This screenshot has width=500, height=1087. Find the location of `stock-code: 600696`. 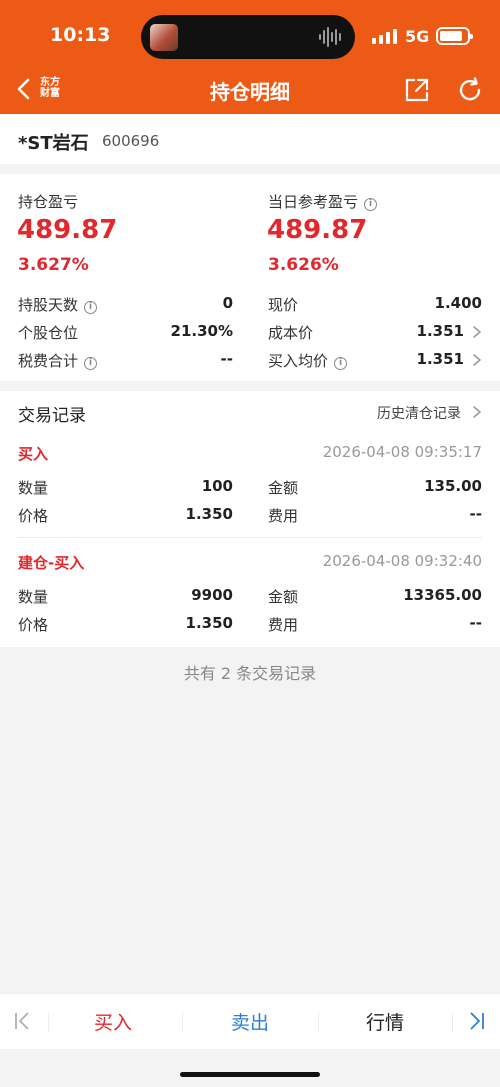

stock-code: 600696 is located at coordinates (131, 141).